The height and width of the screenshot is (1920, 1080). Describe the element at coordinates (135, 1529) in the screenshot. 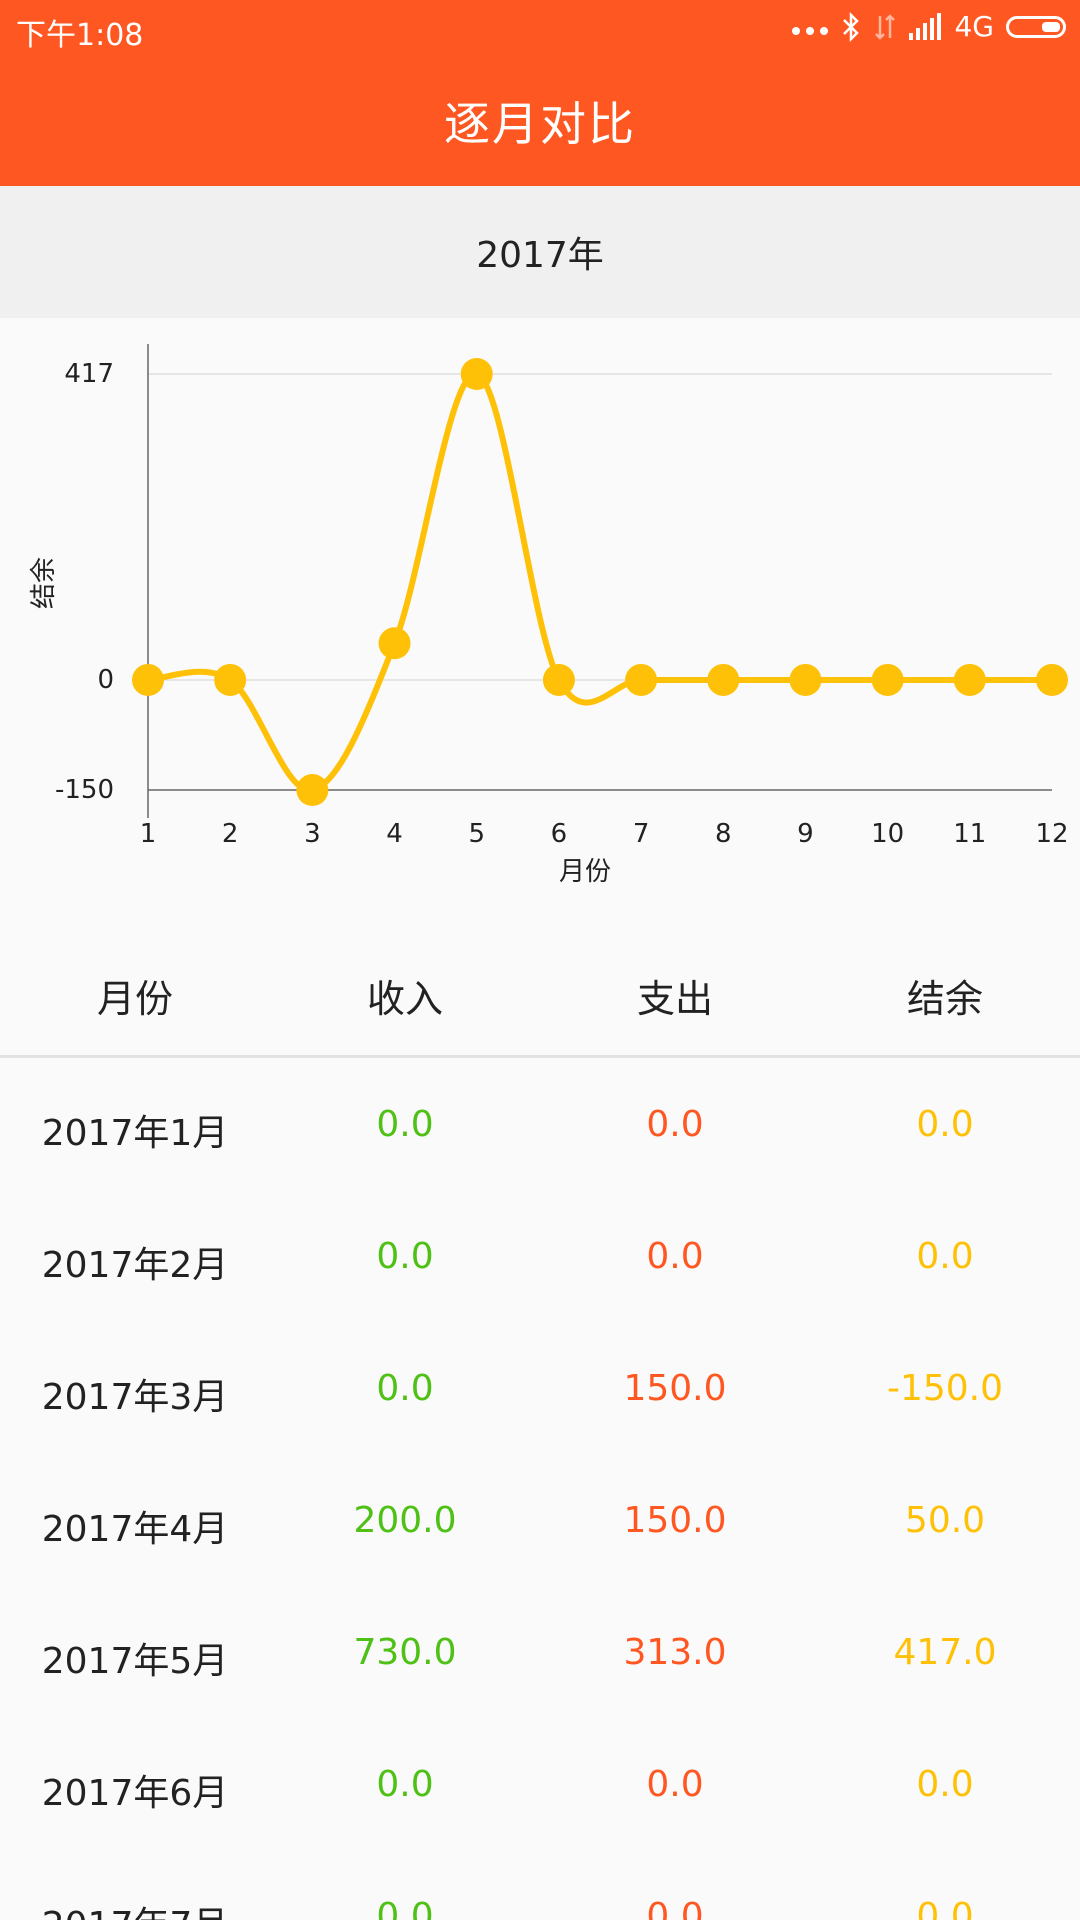

I see `month-cell: 2017年4月` at that location.